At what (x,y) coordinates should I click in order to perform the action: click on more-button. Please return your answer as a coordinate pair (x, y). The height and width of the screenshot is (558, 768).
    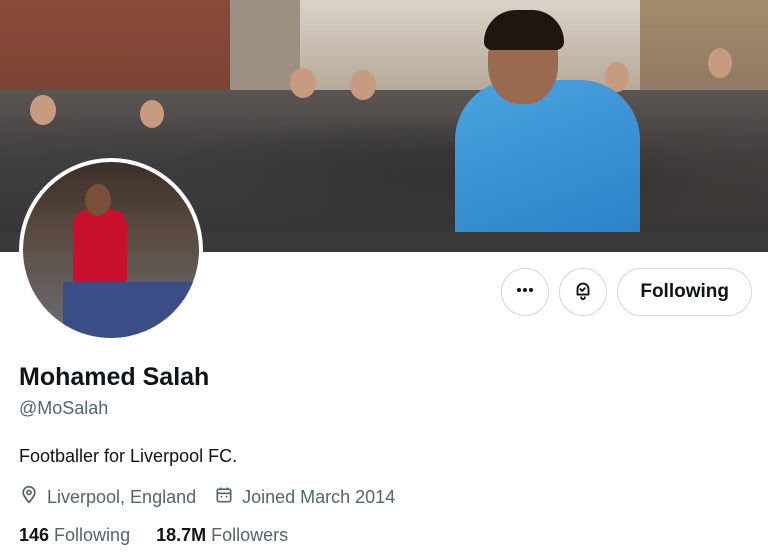
    Looking at the image, I should click on (525, 292).